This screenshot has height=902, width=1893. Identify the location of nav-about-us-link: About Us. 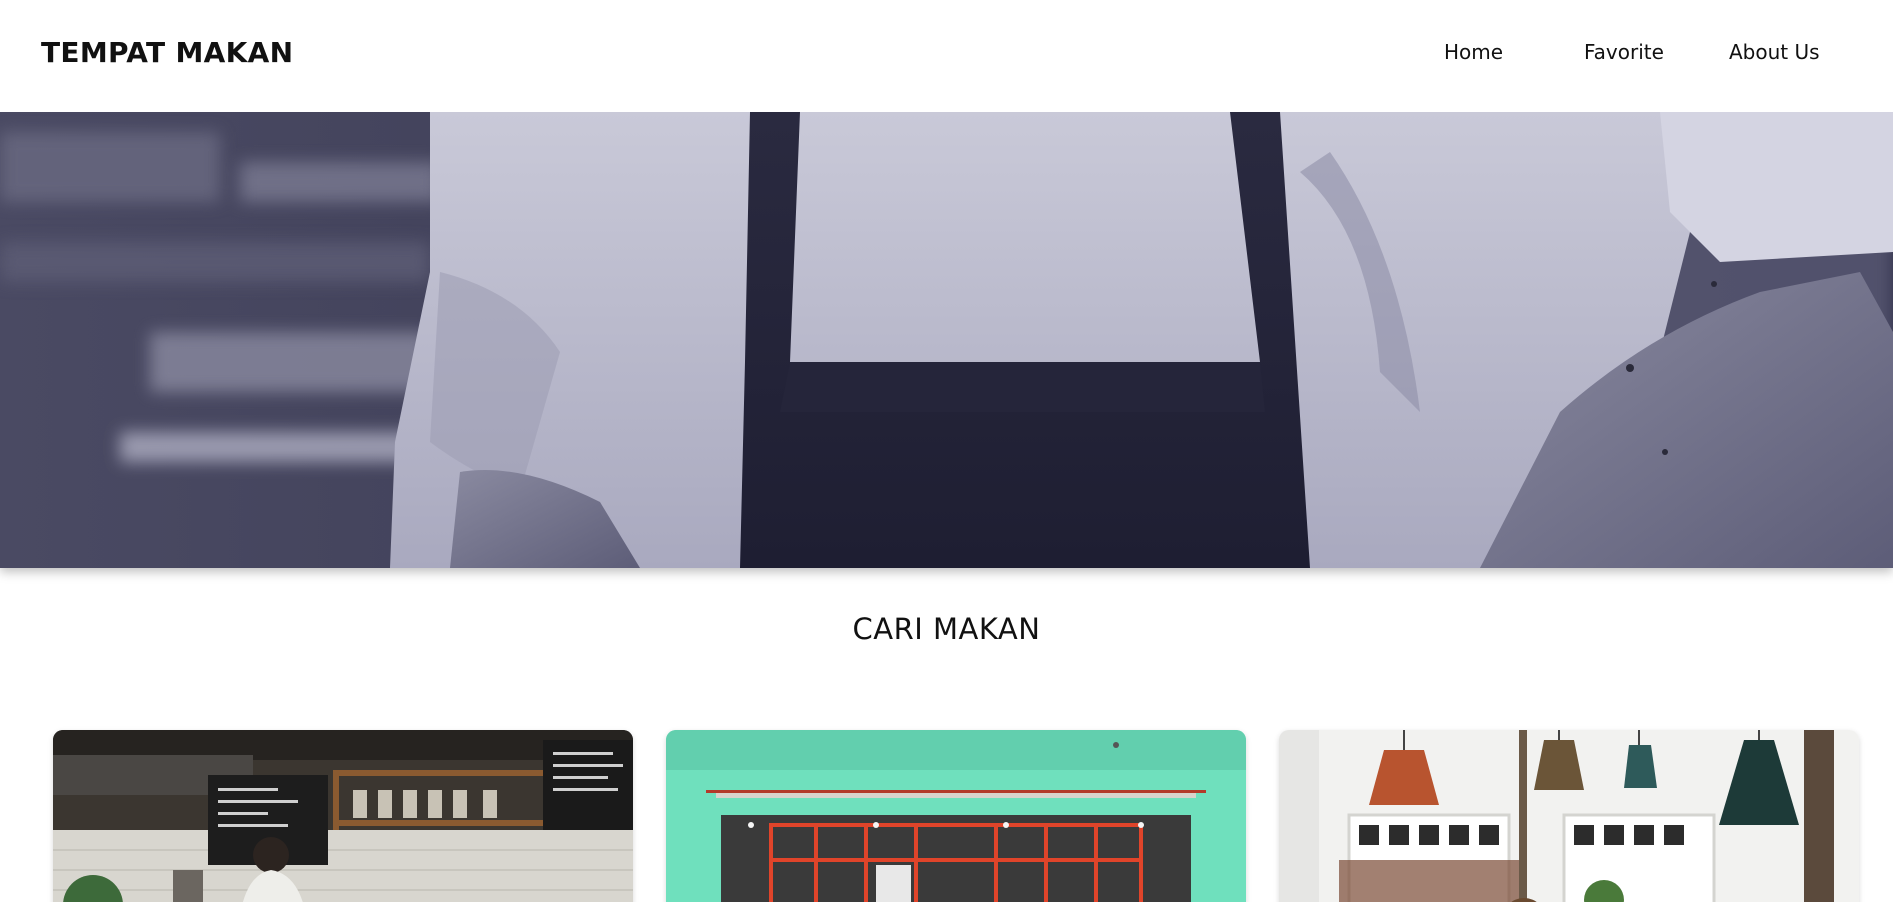
(1774, 52).